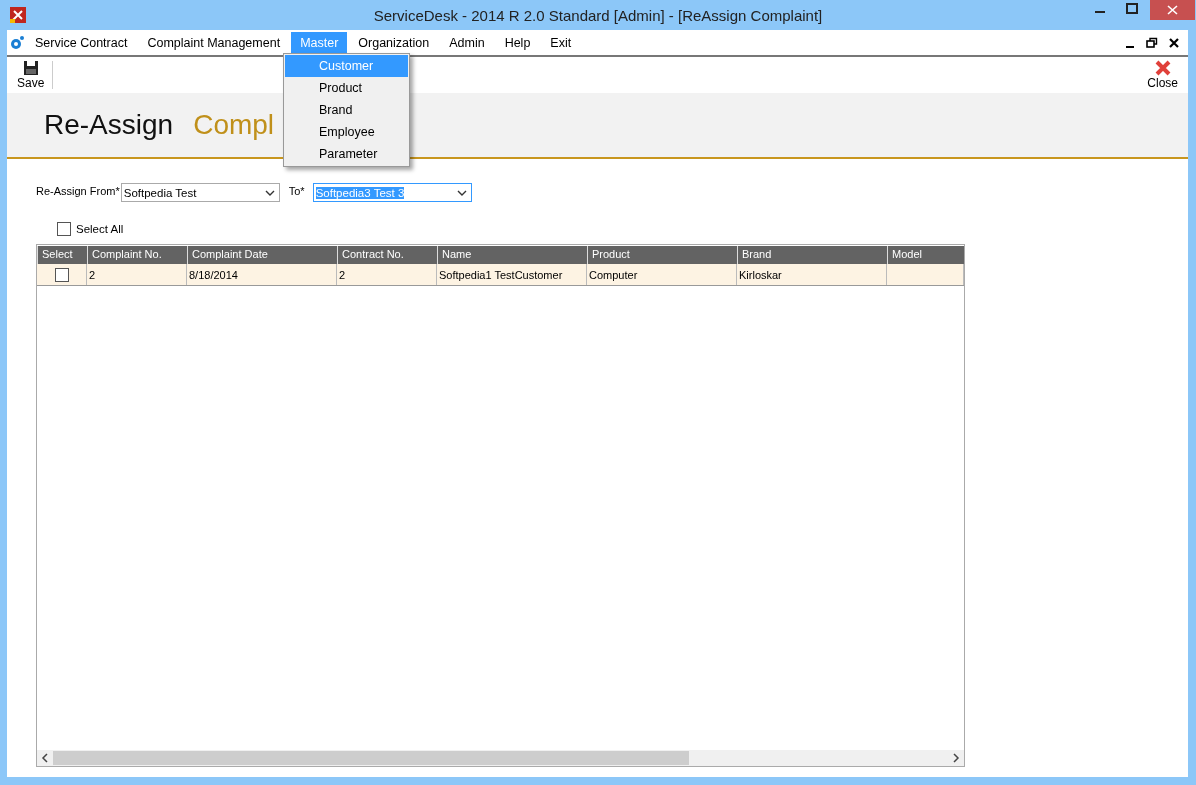  I want to click on menu-item: Organization, so click(394, 42).